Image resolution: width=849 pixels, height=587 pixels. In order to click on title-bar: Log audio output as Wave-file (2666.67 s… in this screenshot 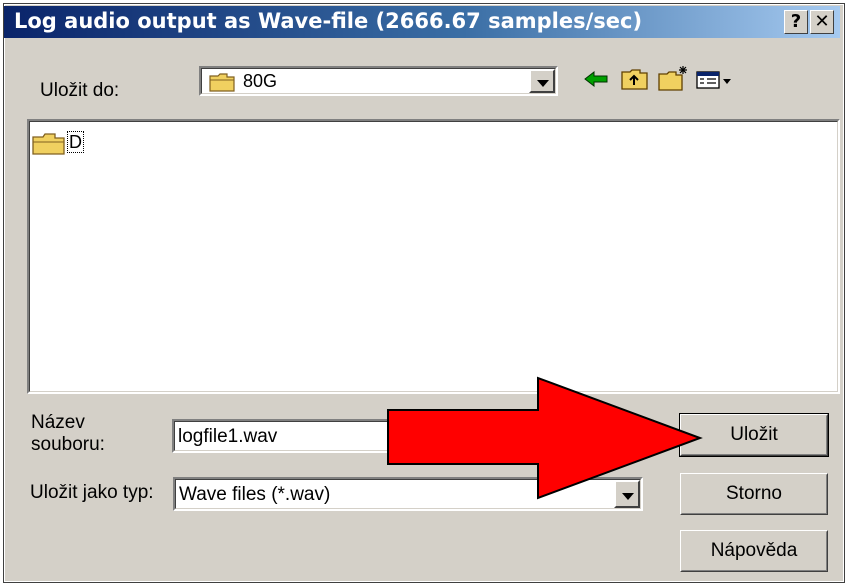, I will do `click(422, 22)`.